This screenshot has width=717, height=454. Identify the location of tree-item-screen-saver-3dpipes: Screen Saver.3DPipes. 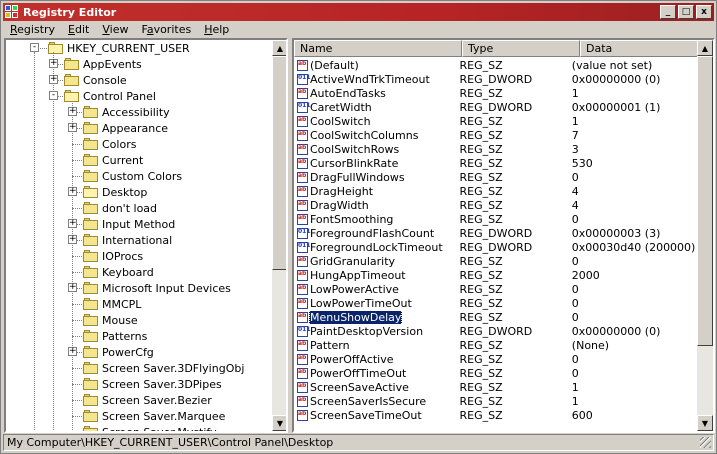
(152, 384).